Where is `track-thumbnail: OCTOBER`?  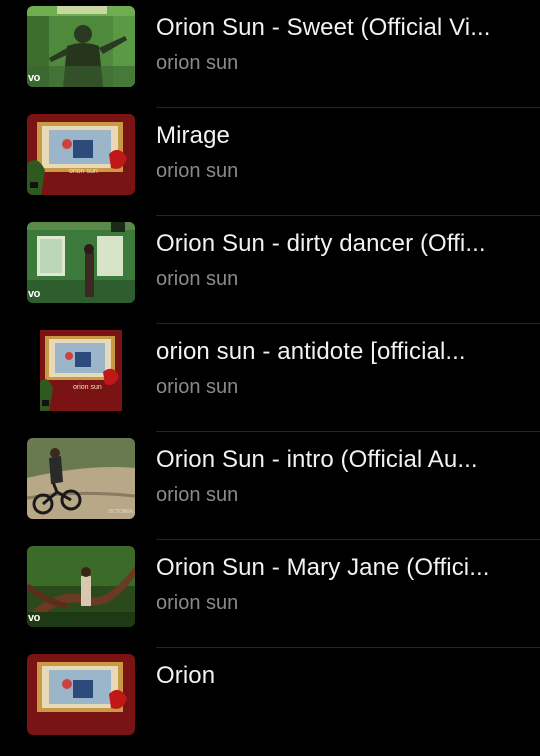 track-thumbnail: OCTOBER is located at coordinates (81, 478).